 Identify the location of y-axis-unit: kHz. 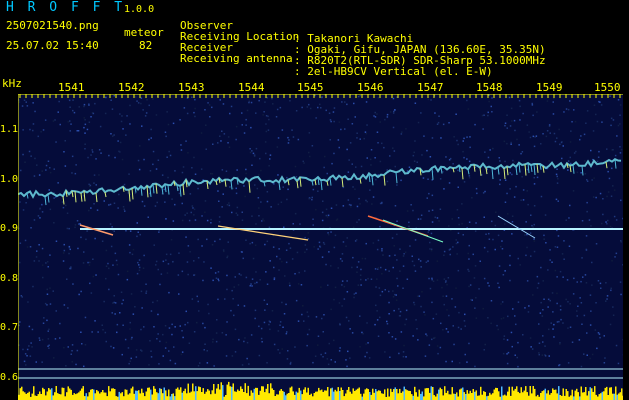
(12, 83).